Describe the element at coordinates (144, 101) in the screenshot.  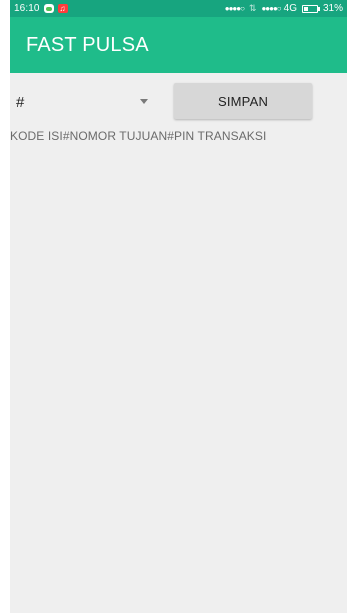
I see `dropdown-arrow-icon` at that location.